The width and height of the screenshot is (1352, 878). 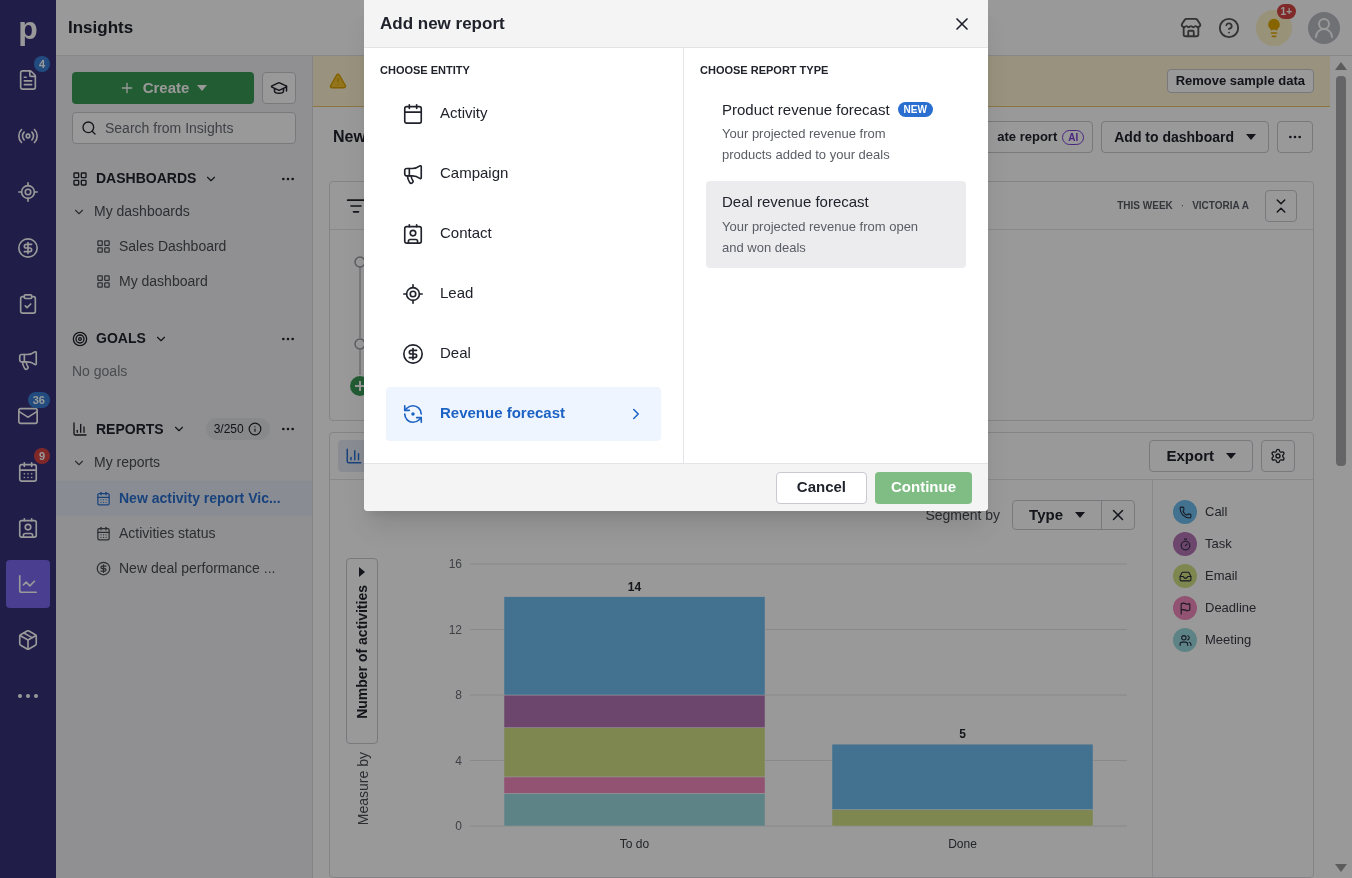 I want to click on dashboard-link: Sales Dashboard, so click(x=173, y=246).